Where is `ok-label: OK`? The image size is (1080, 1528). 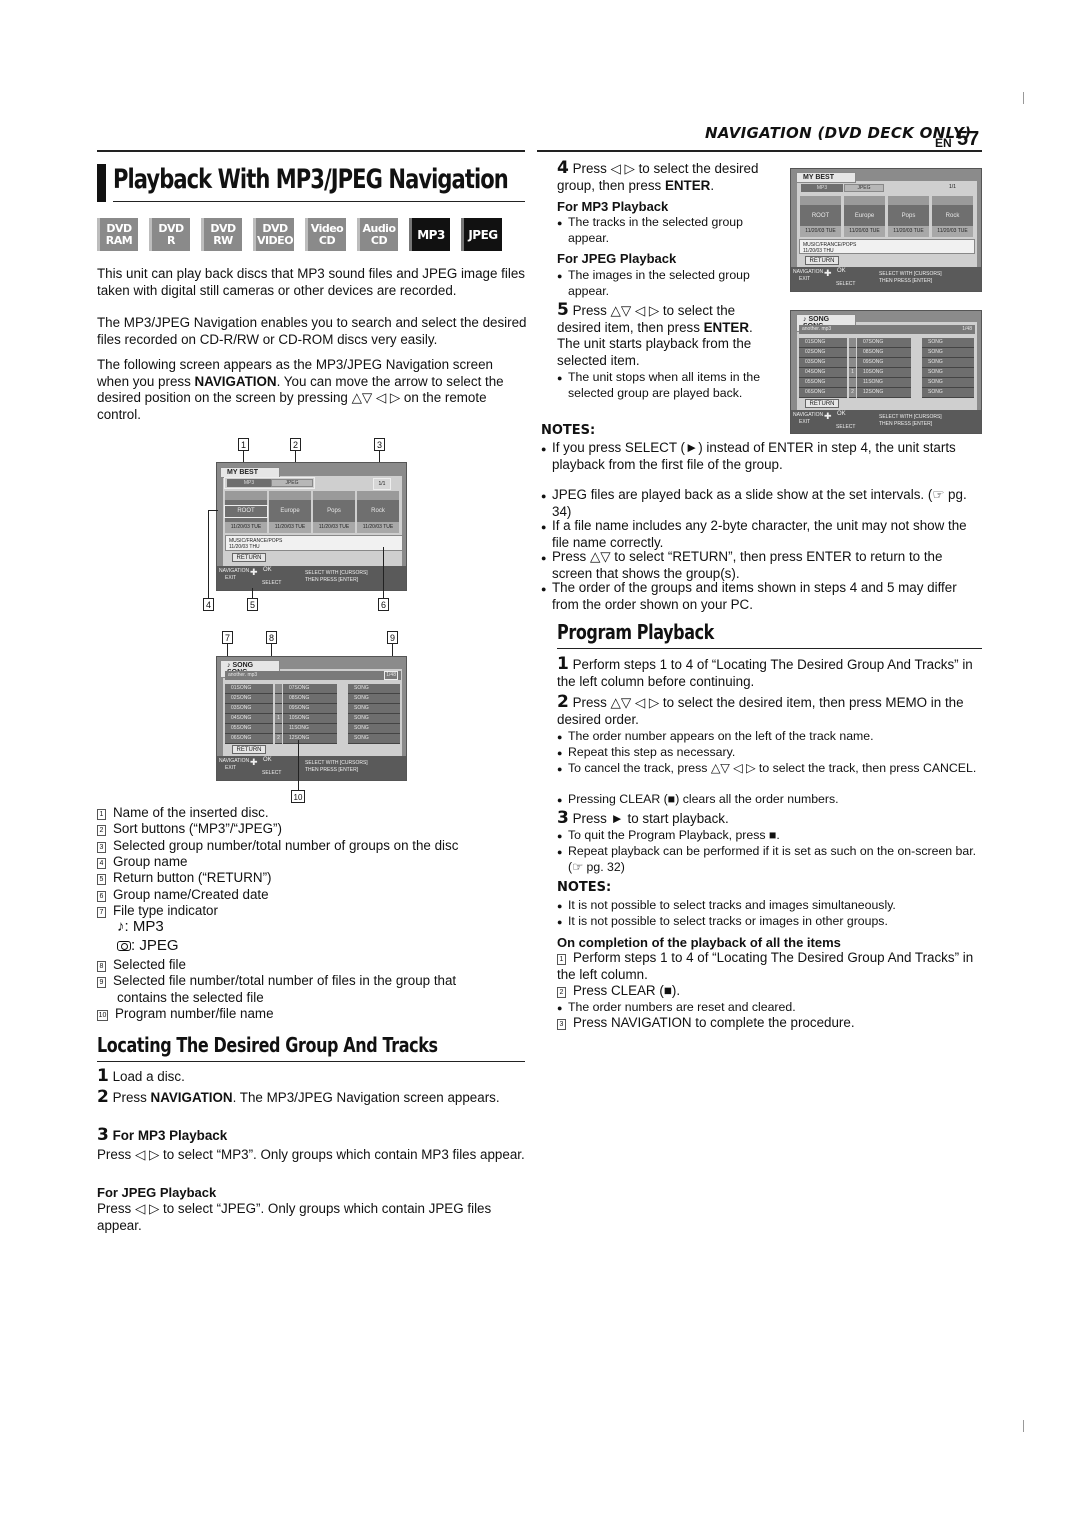
ok-label: OK is located at coordinates (841, 271).